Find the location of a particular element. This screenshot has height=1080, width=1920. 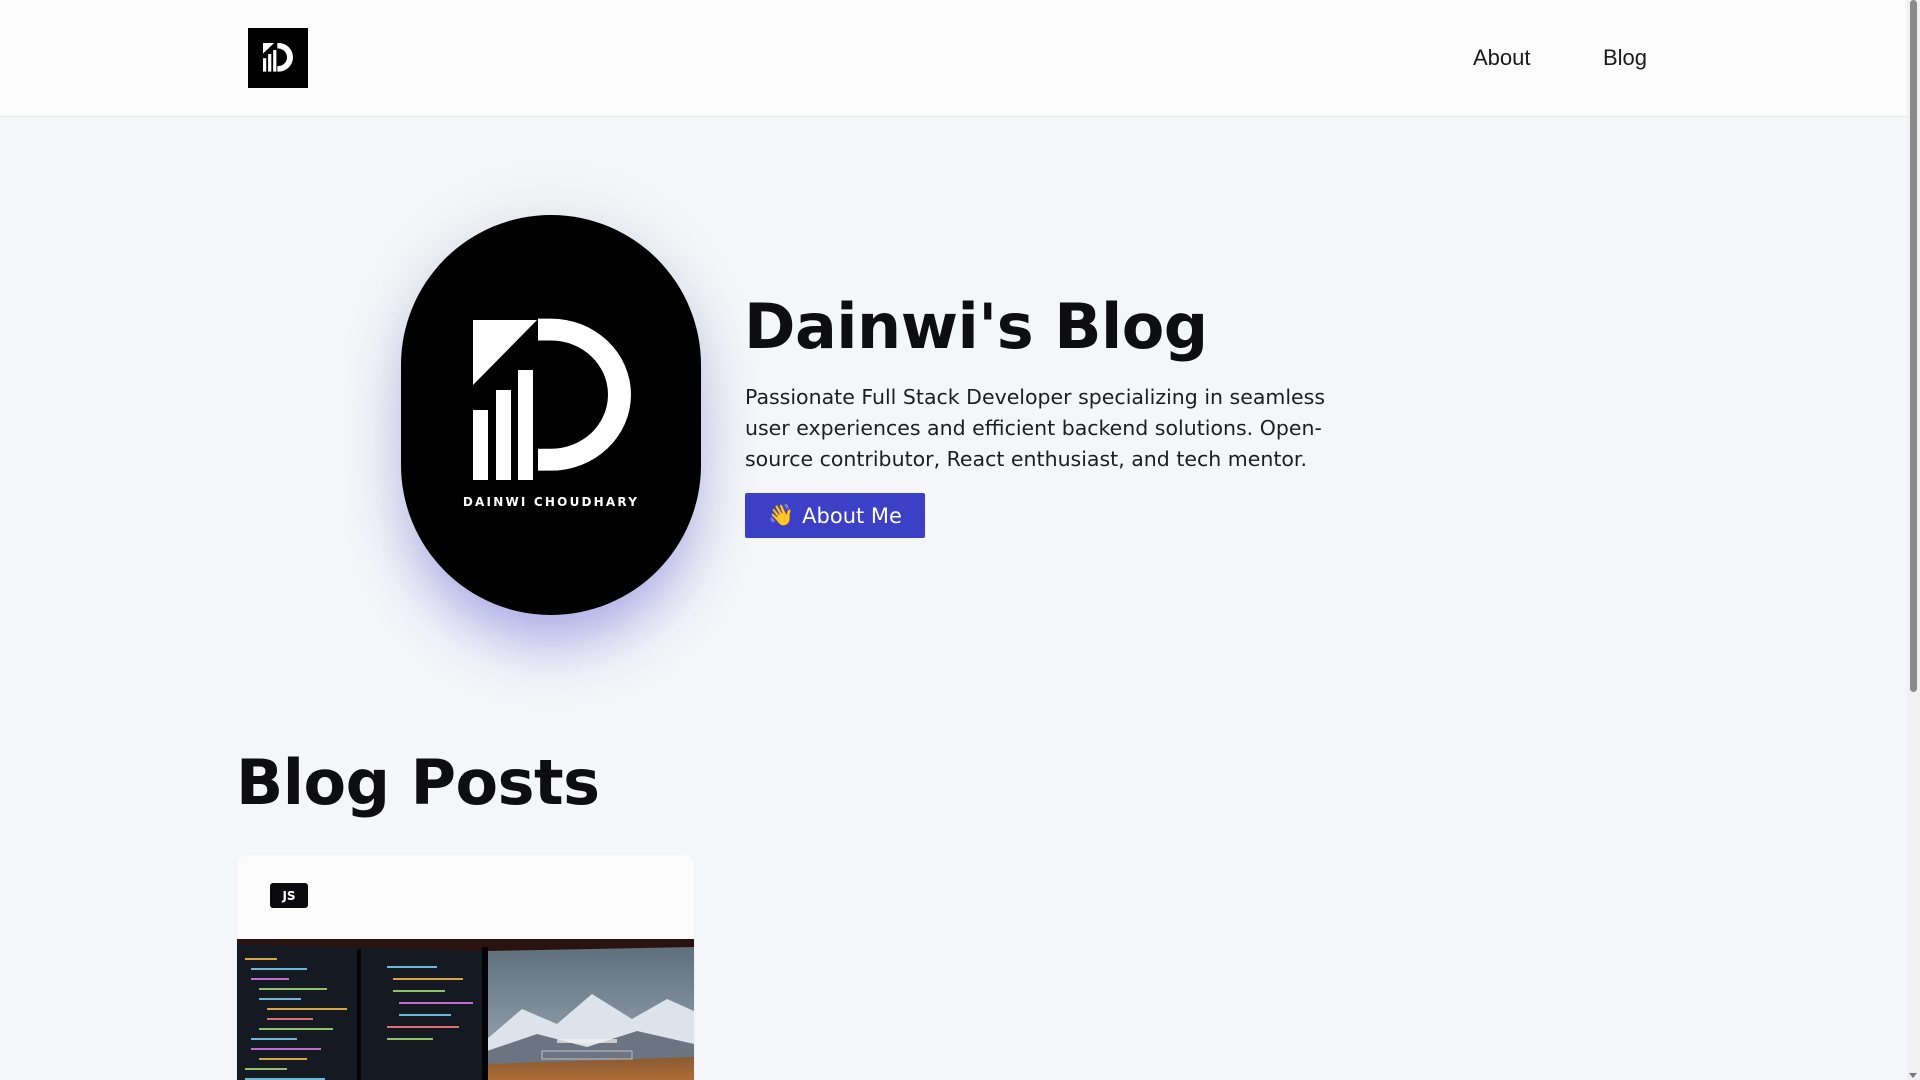

blog-post-card: JS is located at coordinates (465, 967).